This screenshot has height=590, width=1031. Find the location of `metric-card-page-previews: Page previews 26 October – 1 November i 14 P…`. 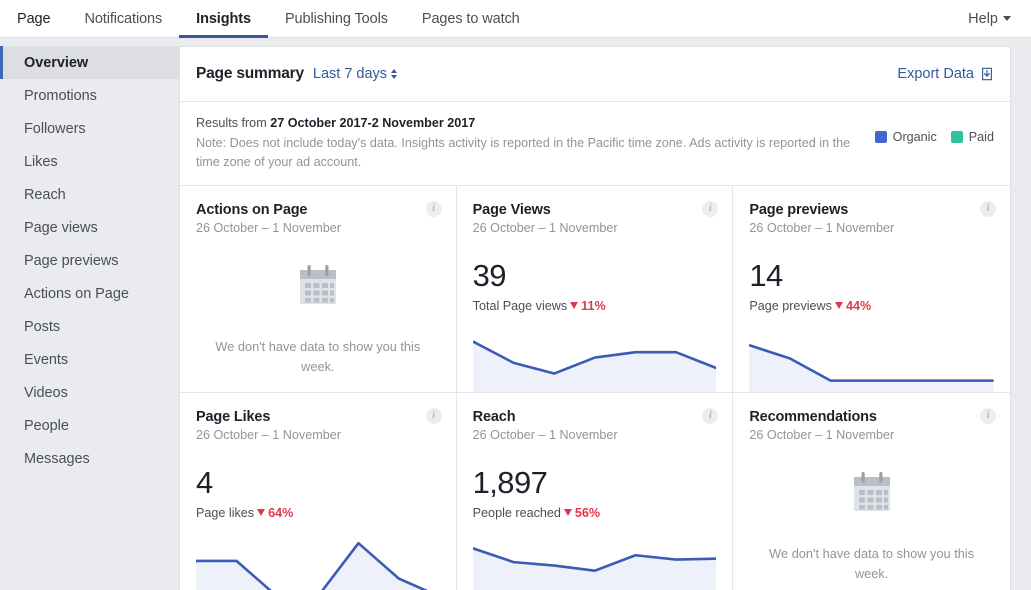

metric-card-page-previews: Page previews 26 October – 1 November i 14 P… is located at coordinates (871, 289).